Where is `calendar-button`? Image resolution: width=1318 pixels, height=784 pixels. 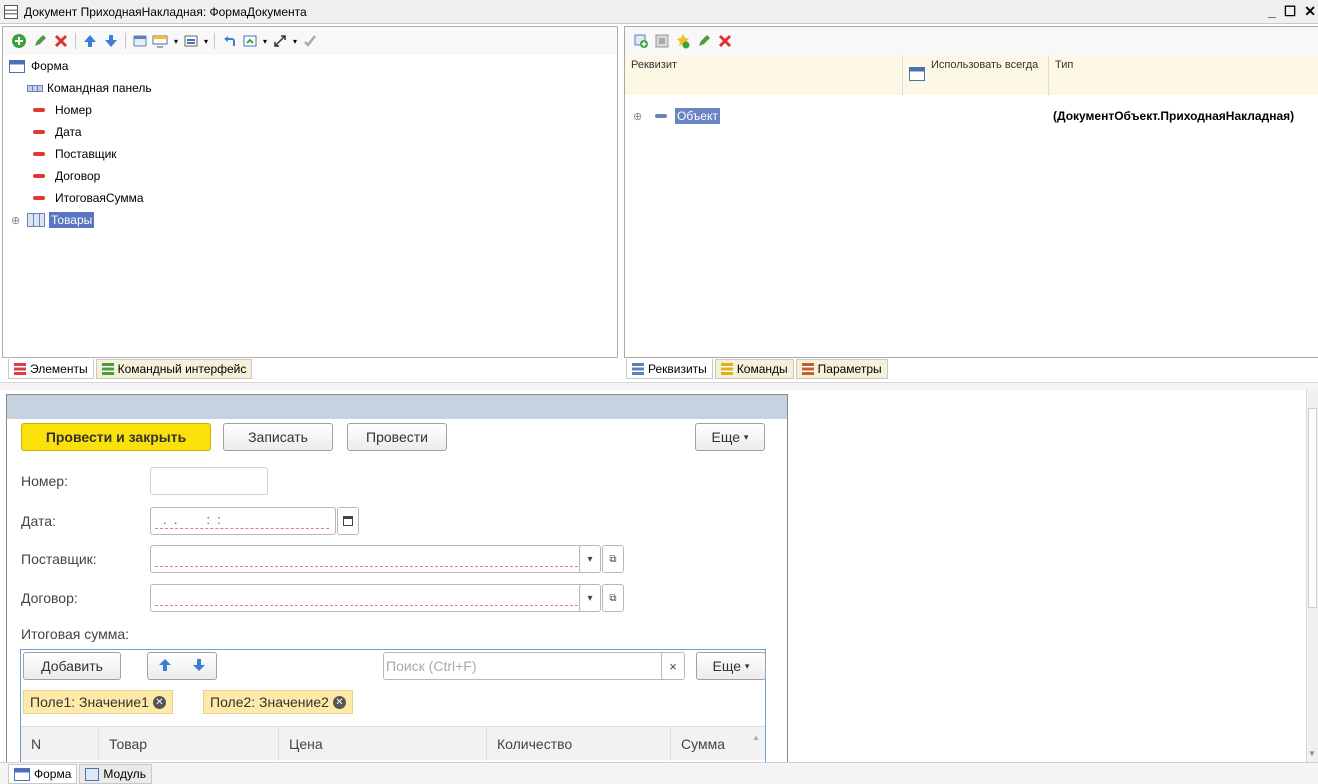 calendar-button is located at coordinates (348, 521).